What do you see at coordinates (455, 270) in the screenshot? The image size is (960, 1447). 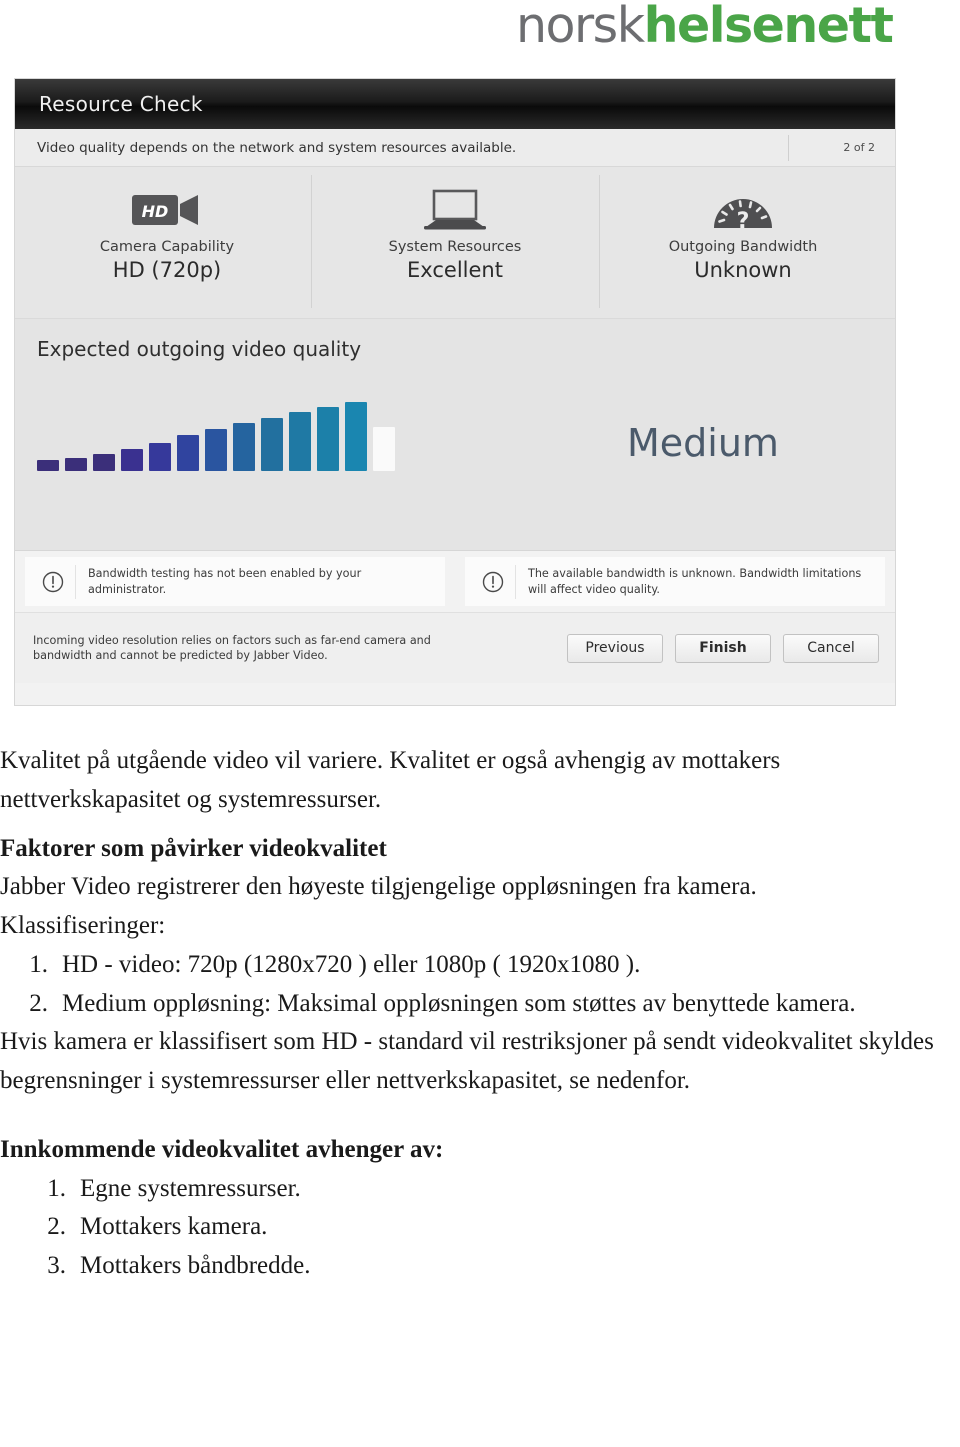 I see `metric-value: Excellent` at bounding box center [455, 270].